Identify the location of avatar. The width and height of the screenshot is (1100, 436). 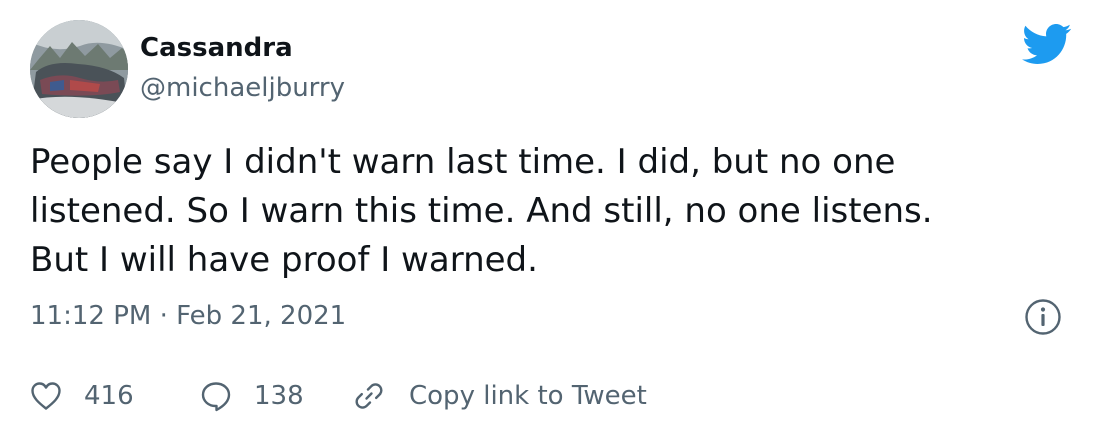
(79, 69).